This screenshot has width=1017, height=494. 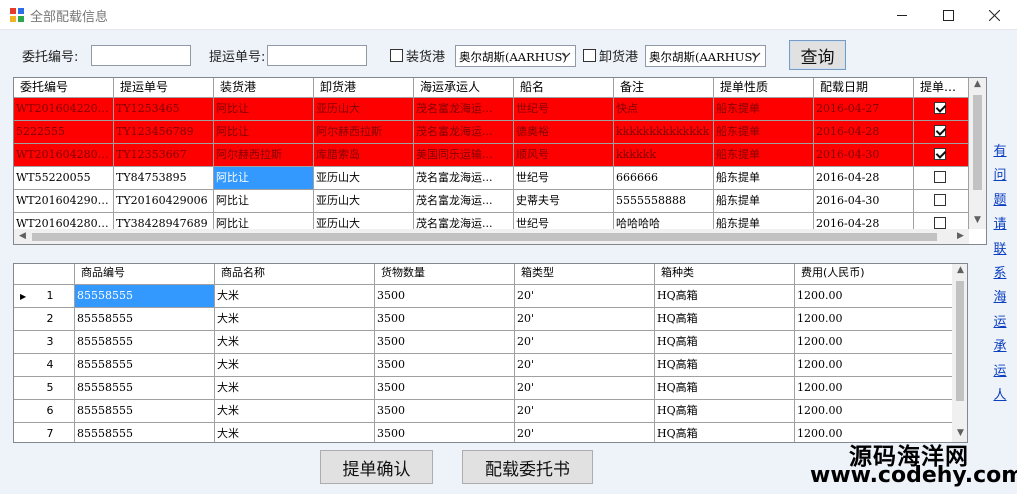 I want to click on query-button: 查询, so click(x=817, y=55).